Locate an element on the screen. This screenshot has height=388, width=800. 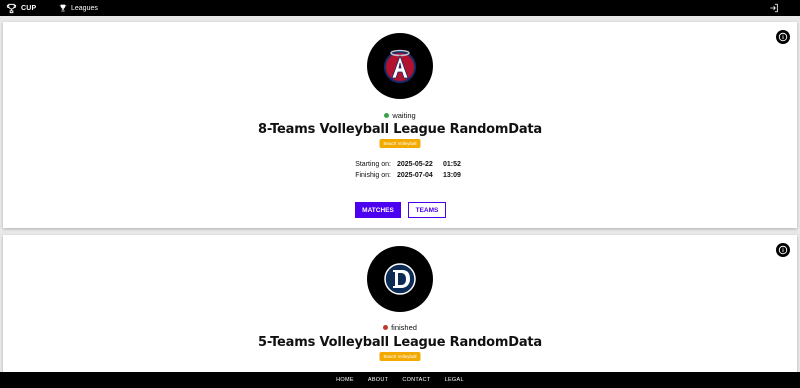
finishing-time: 13:09 is located at coordinates (452, 175).